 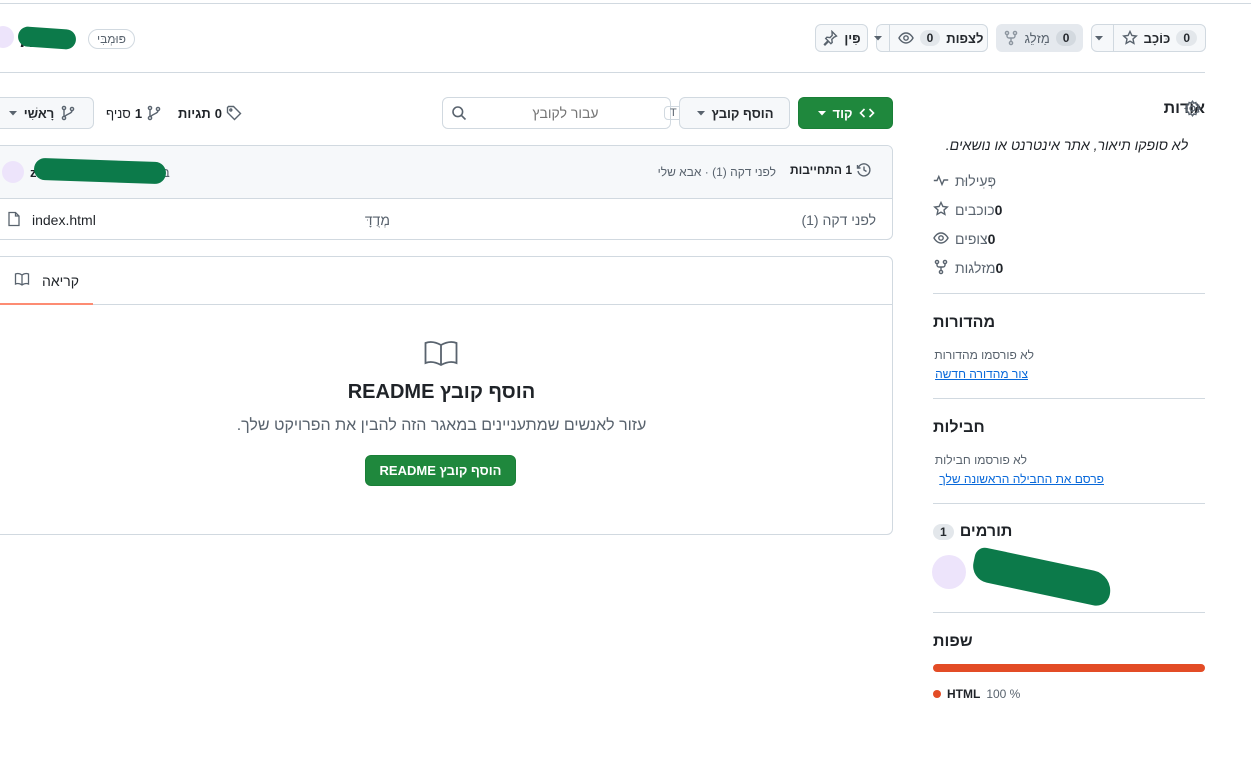 I want to click on star-button: 0 כּוֹכָב, so click(x=1148, y=38).